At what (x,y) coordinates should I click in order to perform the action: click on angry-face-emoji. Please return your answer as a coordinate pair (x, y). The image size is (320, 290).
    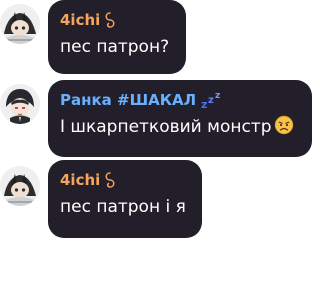
    Looking at the image, I should click on (284, 128).